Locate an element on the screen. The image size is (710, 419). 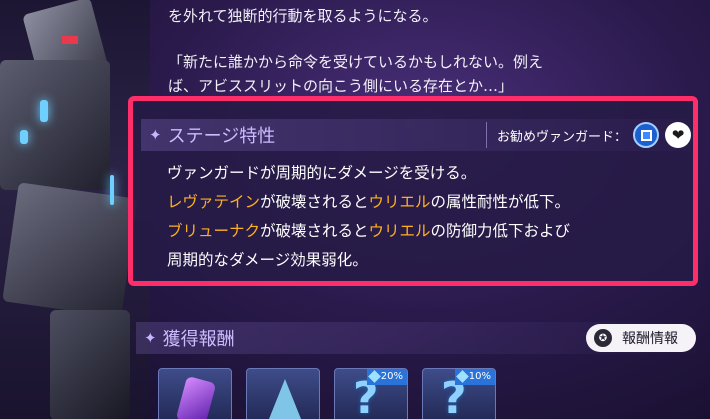
desc-line: レヴァテインが破壊されるとウリエルの属性耐性が低下。 is located at coordinates (427, 202).